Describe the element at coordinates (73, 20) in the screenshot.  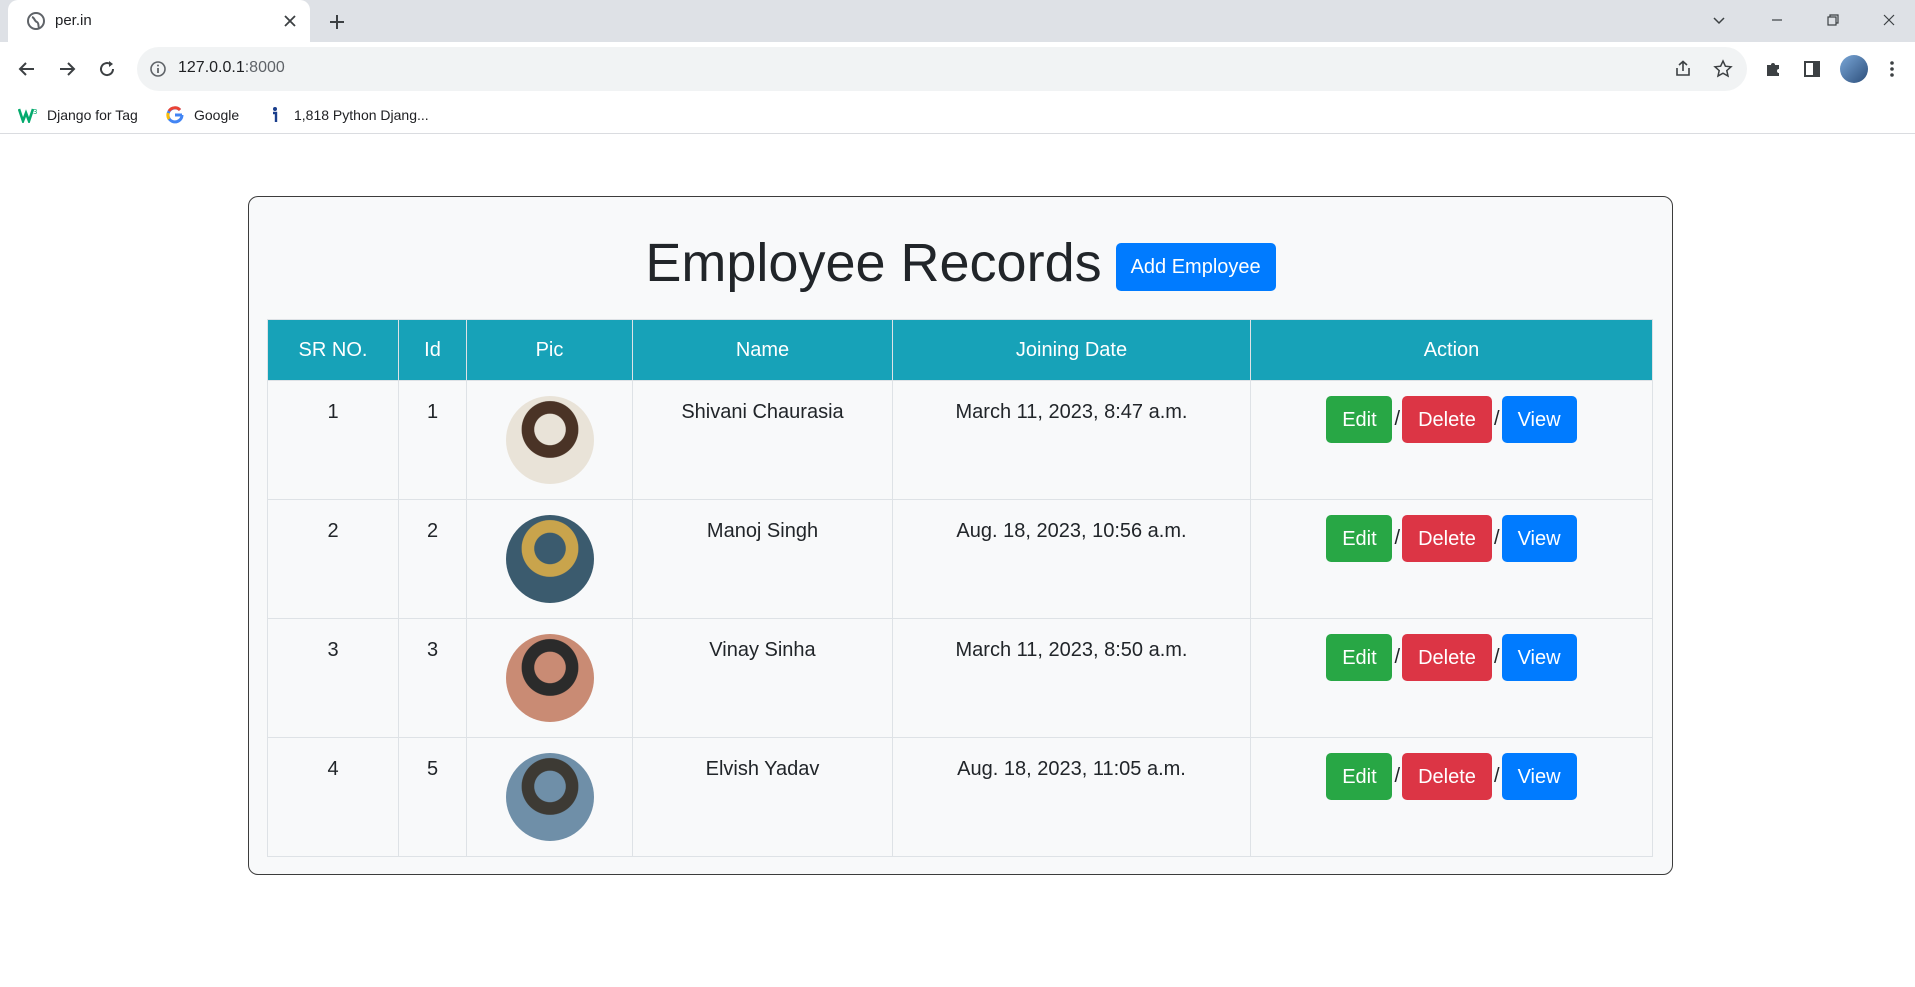
I see `tab-title: per.in` at that location.